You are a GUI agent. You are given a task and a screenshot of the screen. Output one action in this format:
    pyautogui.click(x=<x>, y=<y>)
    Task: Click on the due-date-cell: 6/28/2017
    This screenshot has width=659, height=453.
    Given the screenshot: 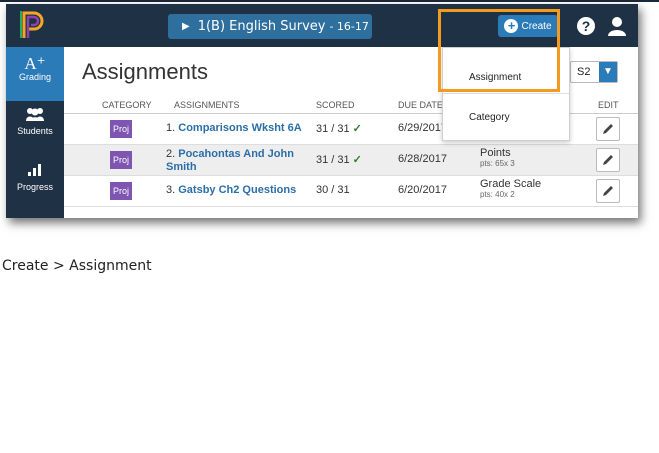 What is the action you would take?
    pyautogui.click(x=422, y=159)
    